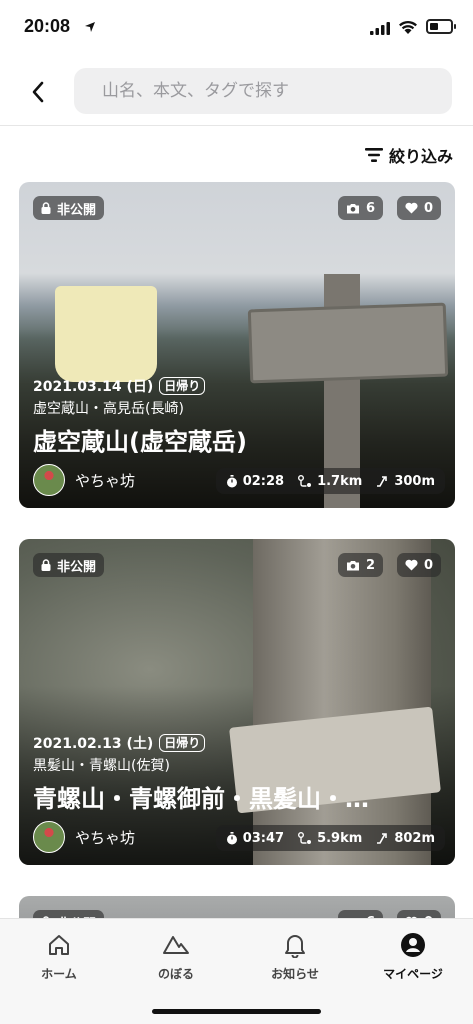 The image size is (473, 1024). What do you see at coordinates (340, 481) in the screenshot?
I see `distance-value: 1.7km` at bounding box center [340, 481].